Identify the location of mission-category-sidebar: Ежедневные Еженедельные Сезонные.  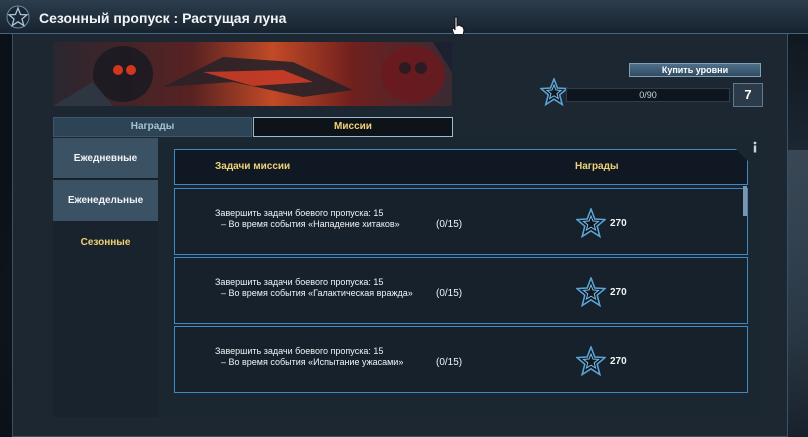
(105, 277).